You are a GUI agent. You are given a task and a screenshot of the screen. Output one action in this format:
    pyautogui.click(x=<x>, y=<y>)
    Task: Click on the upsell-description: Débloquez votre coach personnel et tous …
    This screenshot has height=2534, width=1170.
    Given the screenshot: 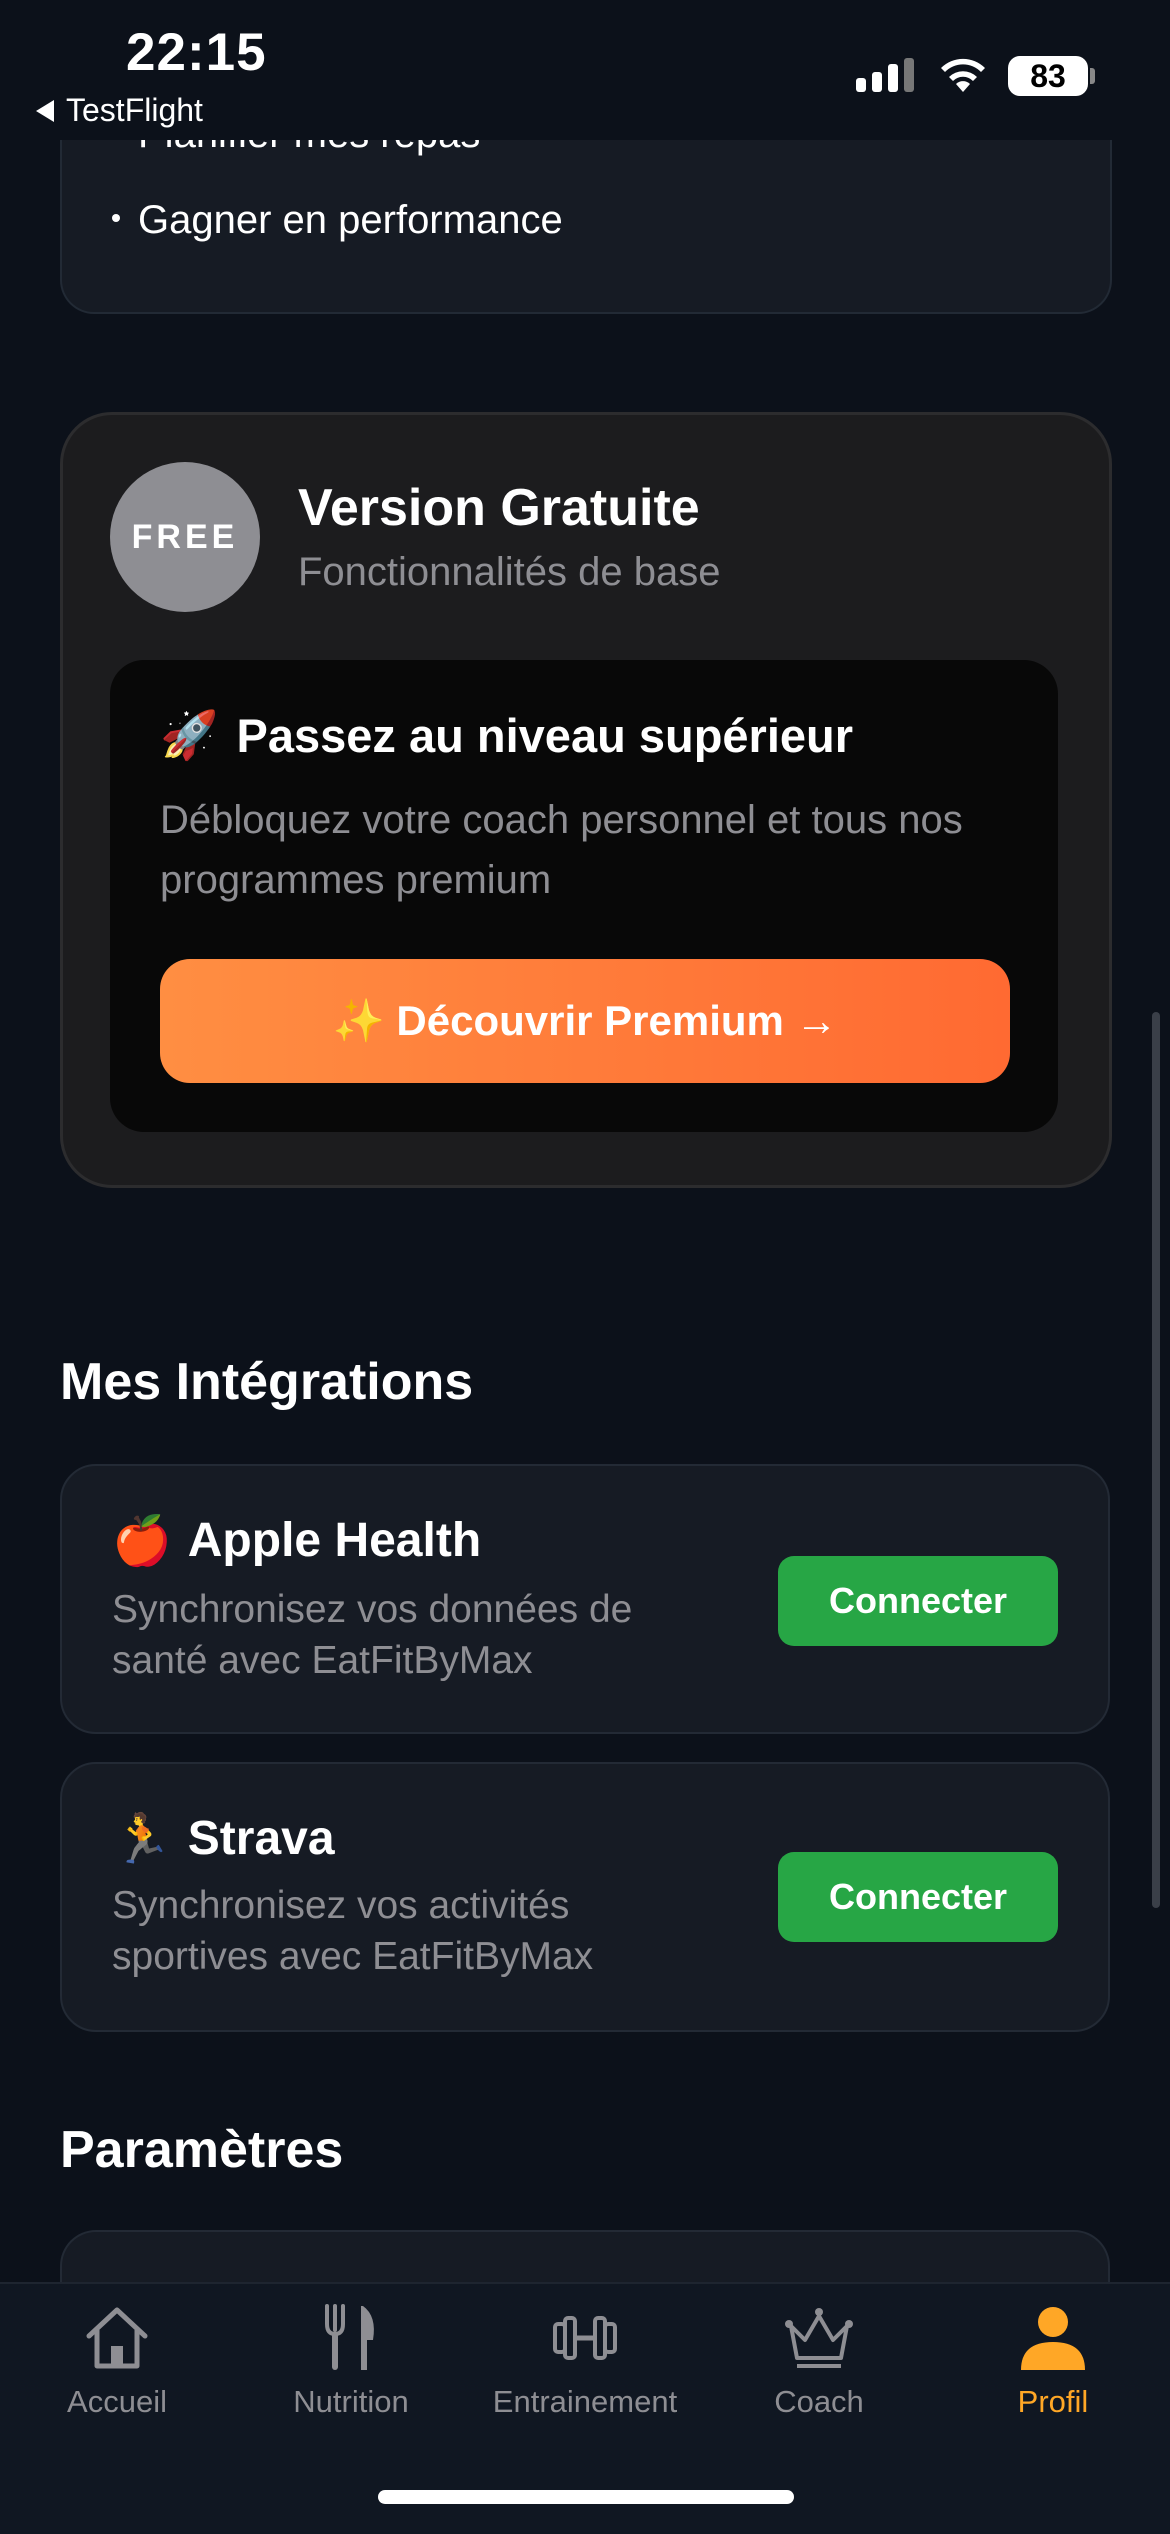 What is the action you would take?
    pyautogui.click(x=561, y=850)
    